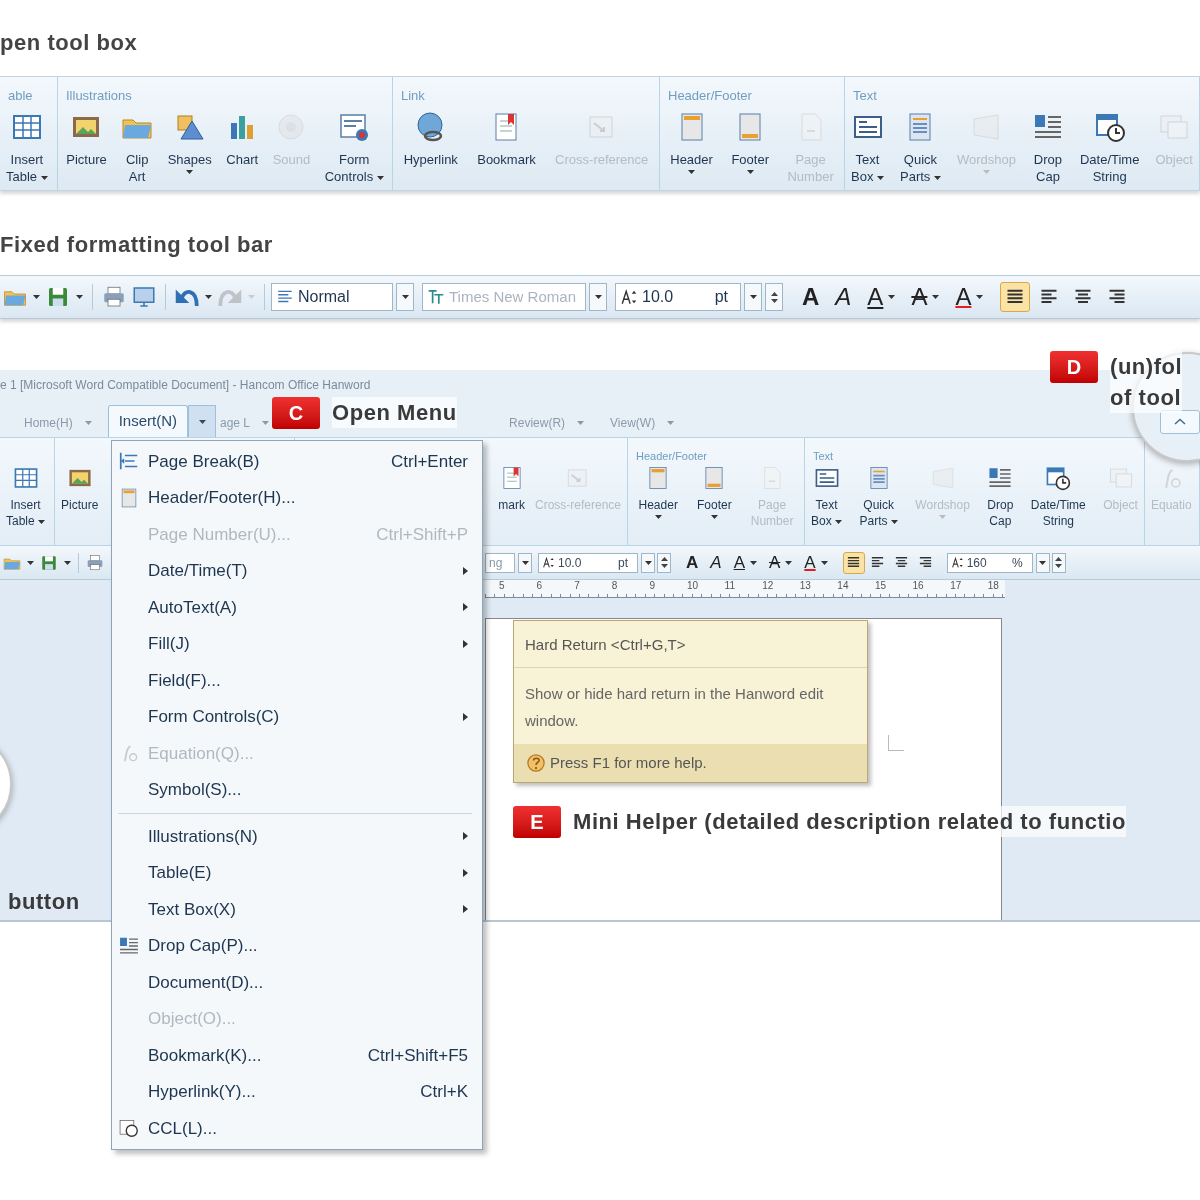 The width and height of the screenshot is (1200, 1200). What do you see at coordinates (628, 762) in the screenshot?
I see `help-hint: Press F1 for more help.` at bounding box center [628, 762].